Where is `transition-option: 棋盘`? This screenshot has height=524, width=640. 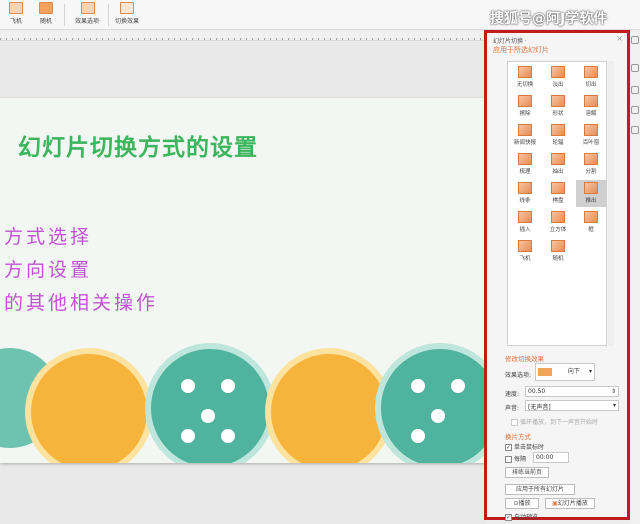
transition-option: 棋盘 is located at coordinates (558, 193).